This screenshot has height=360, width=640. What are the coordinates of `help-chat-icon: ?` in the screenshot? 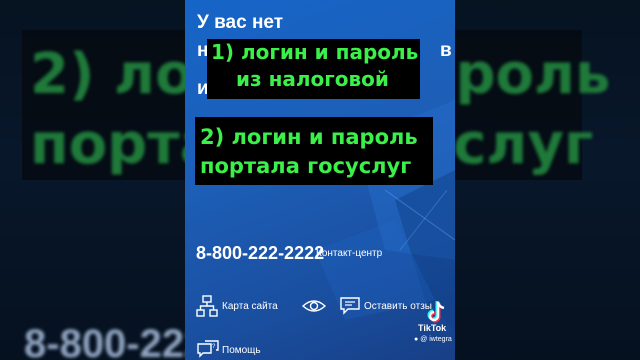 It's located at (208, 349).